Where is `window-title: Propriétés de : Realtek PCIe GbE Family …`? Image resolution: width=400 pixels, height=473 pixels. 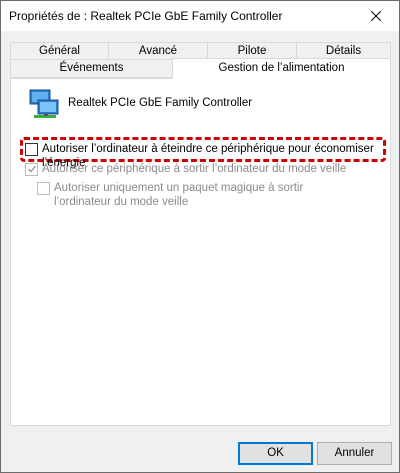 window-title: Propriétés de : Realtek PCIe GbE Family … is located at coordinates (146, 16).